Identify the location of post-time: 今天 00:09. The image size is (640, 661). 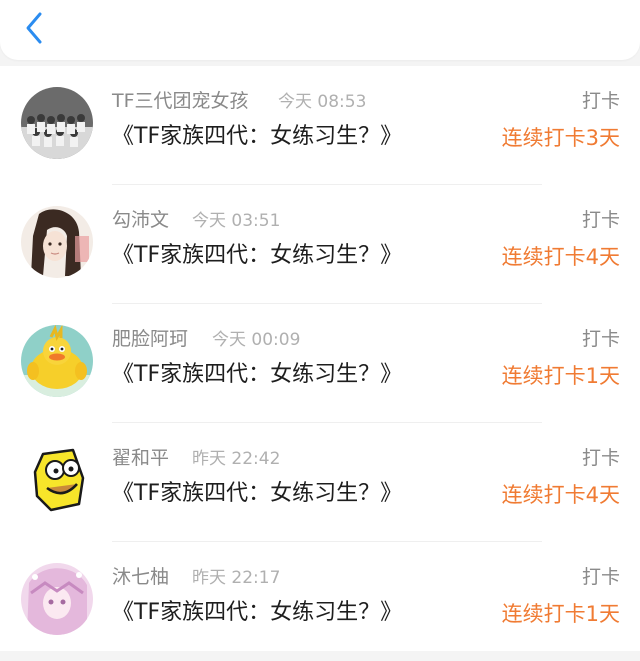
(256, 340).